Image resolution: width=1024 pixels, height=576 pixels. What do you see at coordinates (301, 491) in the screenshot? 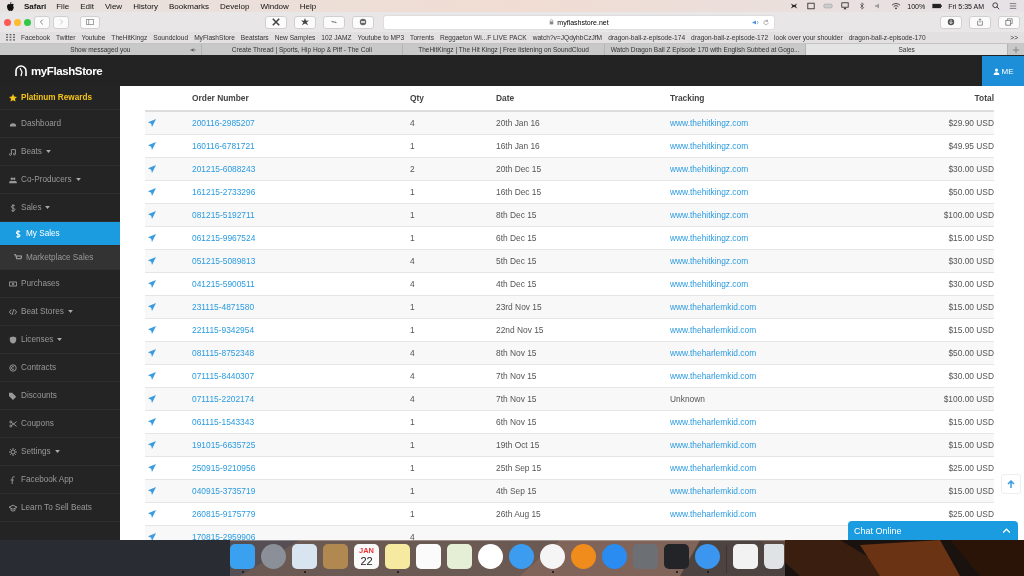
I see `order-number-link: 040915-3735719` at bounding box center [301, 491].